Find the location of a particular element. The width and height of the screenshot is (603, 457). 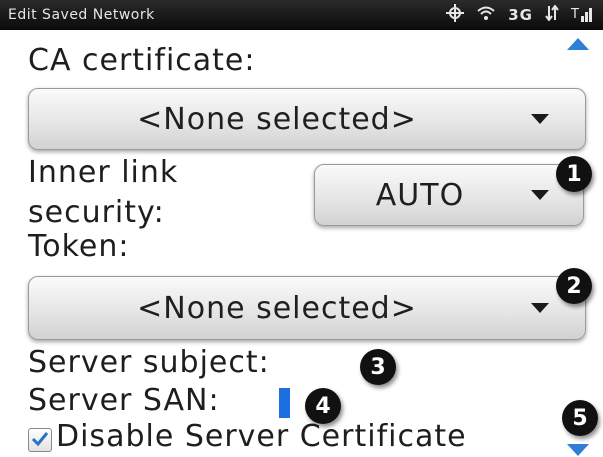

svg-text: T is located at coordinates (575, 14).